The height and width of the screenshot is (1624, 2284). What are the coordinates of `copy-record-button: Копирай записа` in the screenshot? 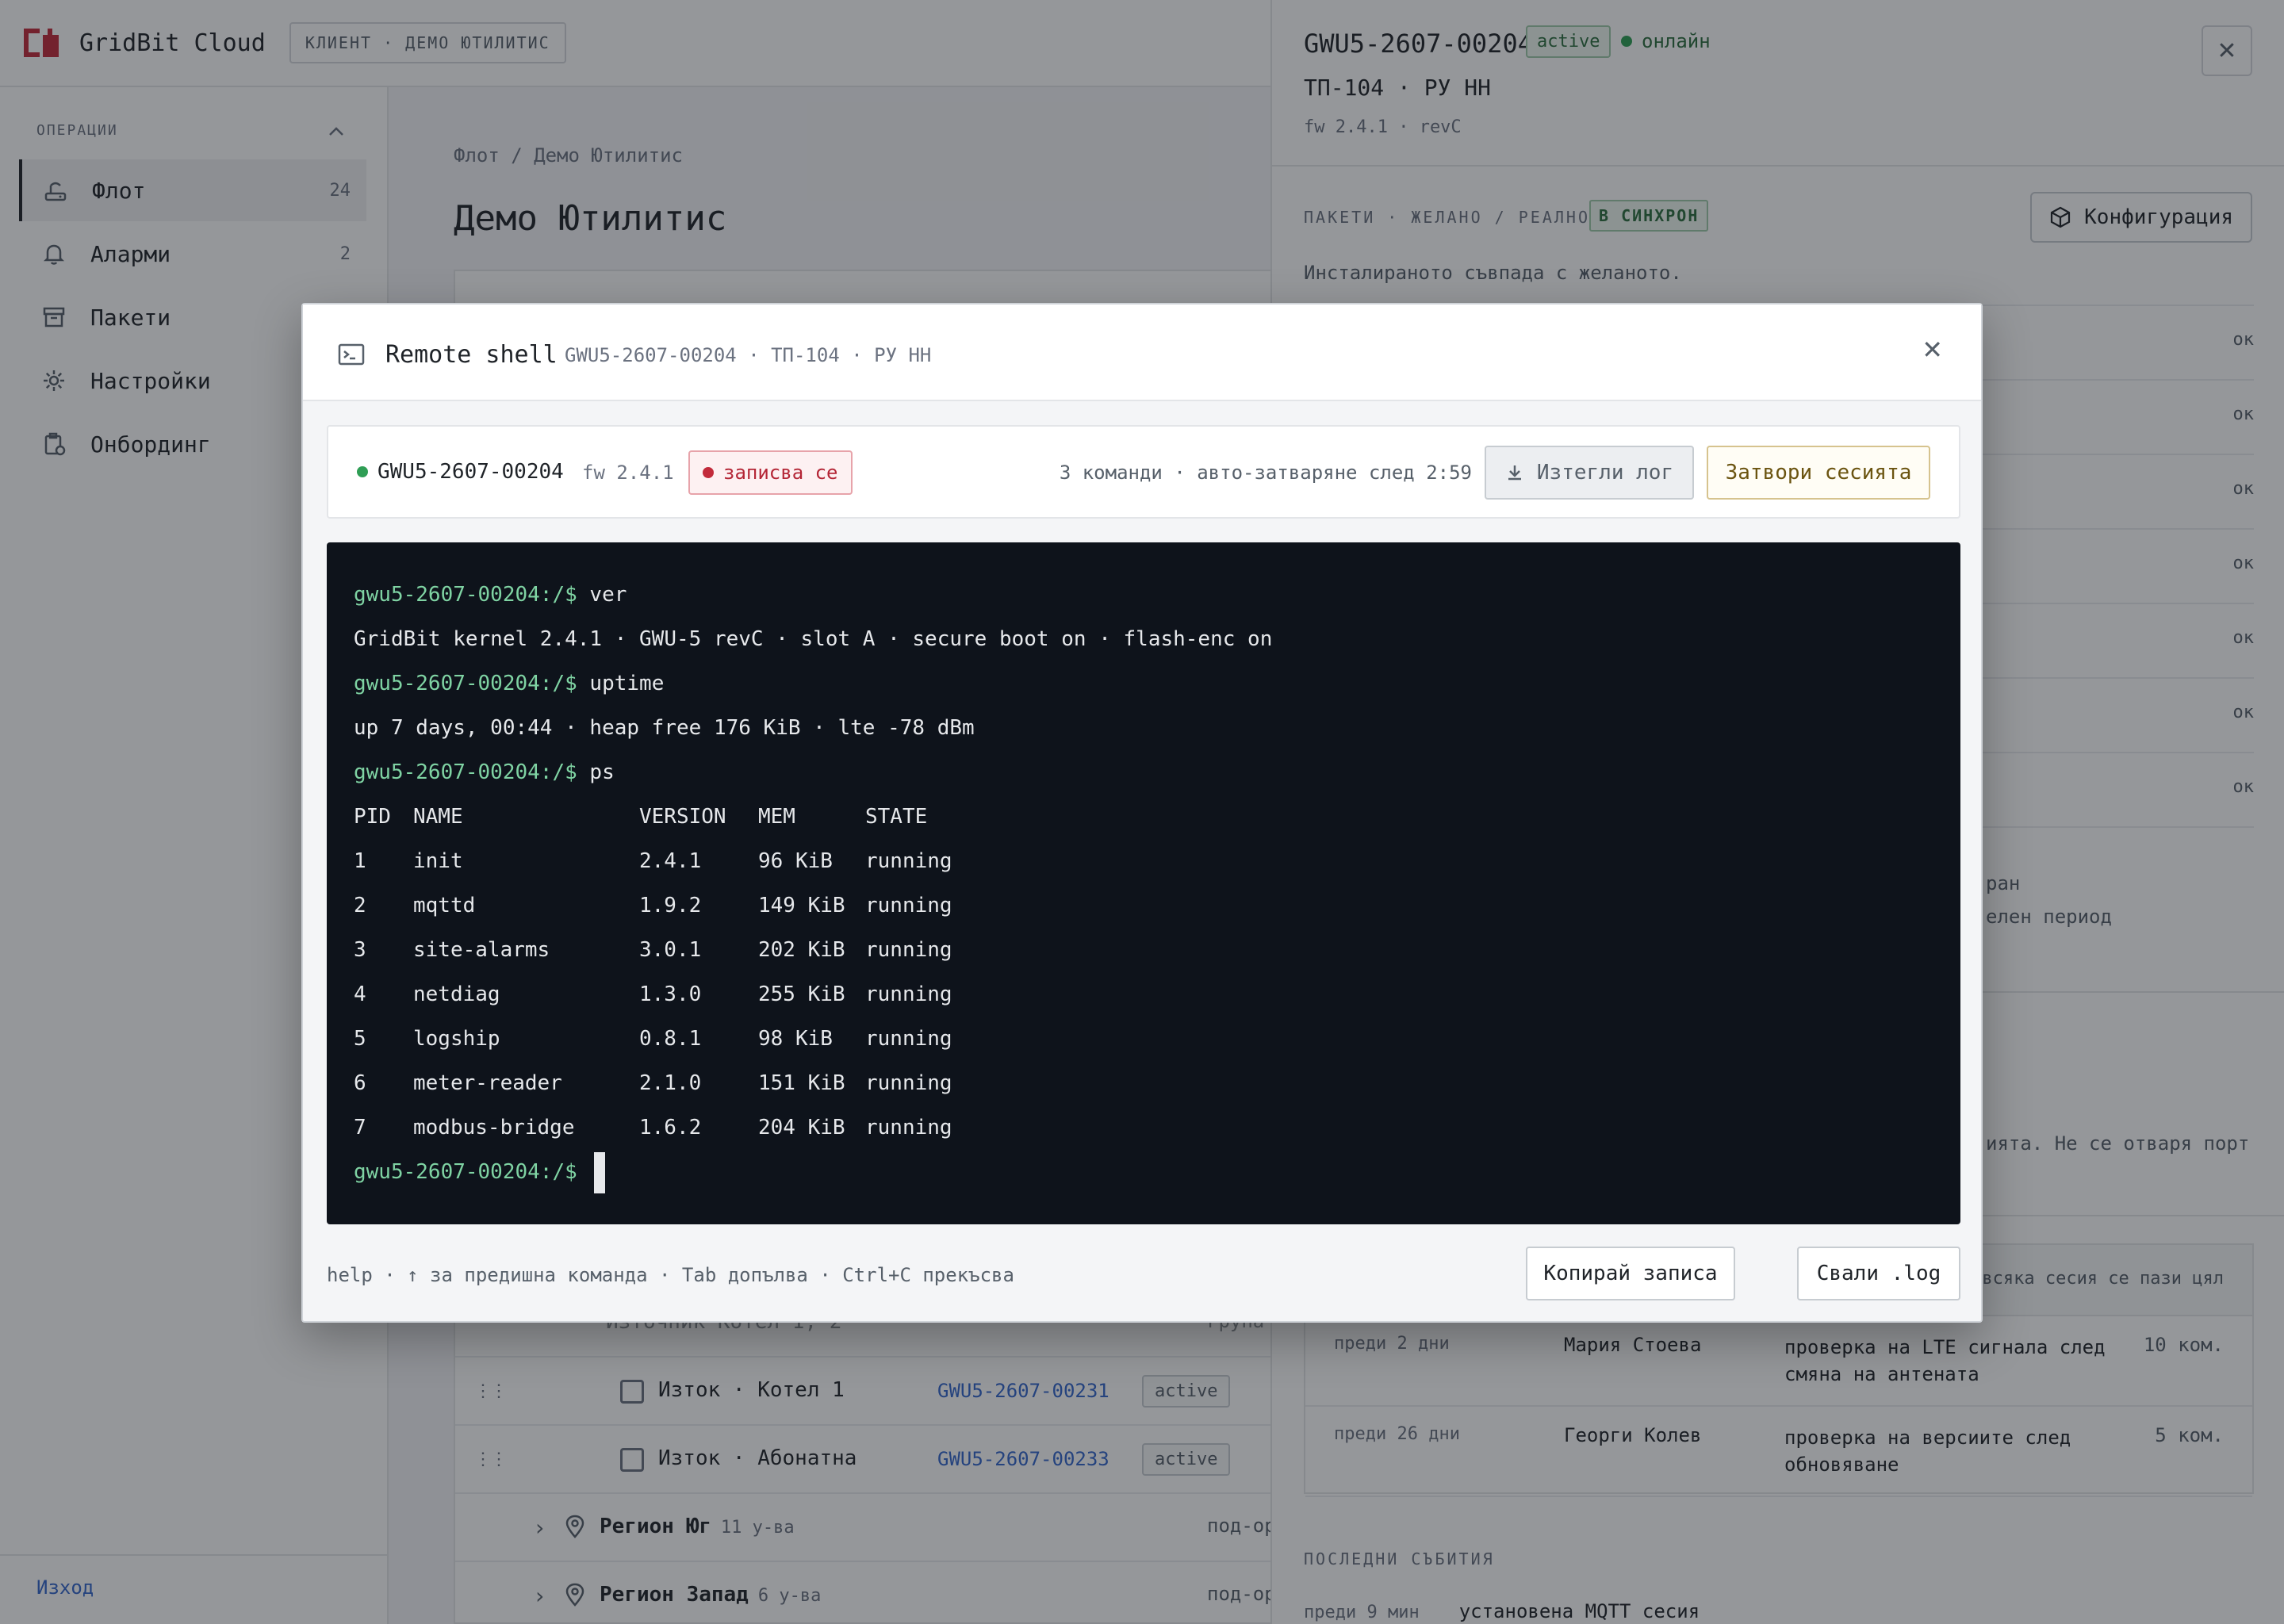 It's located at (1630, 1273).